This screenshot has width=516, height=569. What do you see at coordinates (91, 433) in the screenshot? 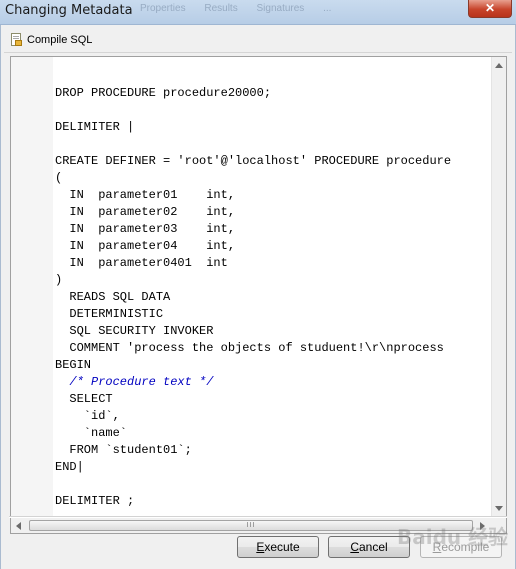
I see `code-line: `name`` at bounding box center [91, 433].